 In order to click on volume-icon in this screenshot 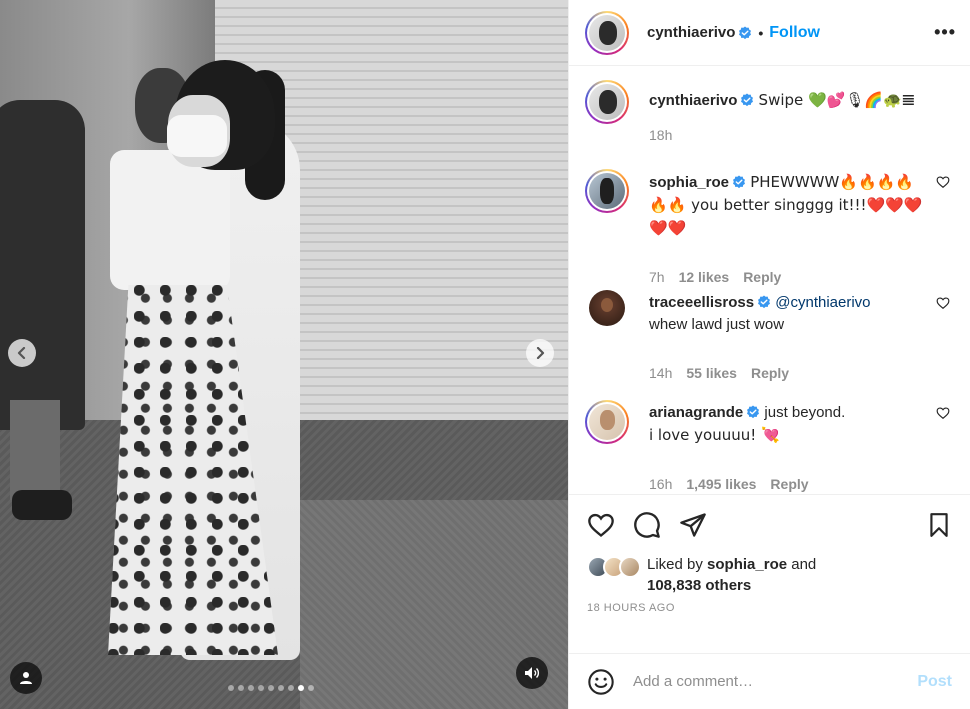, I will do `click(532, 673)`.